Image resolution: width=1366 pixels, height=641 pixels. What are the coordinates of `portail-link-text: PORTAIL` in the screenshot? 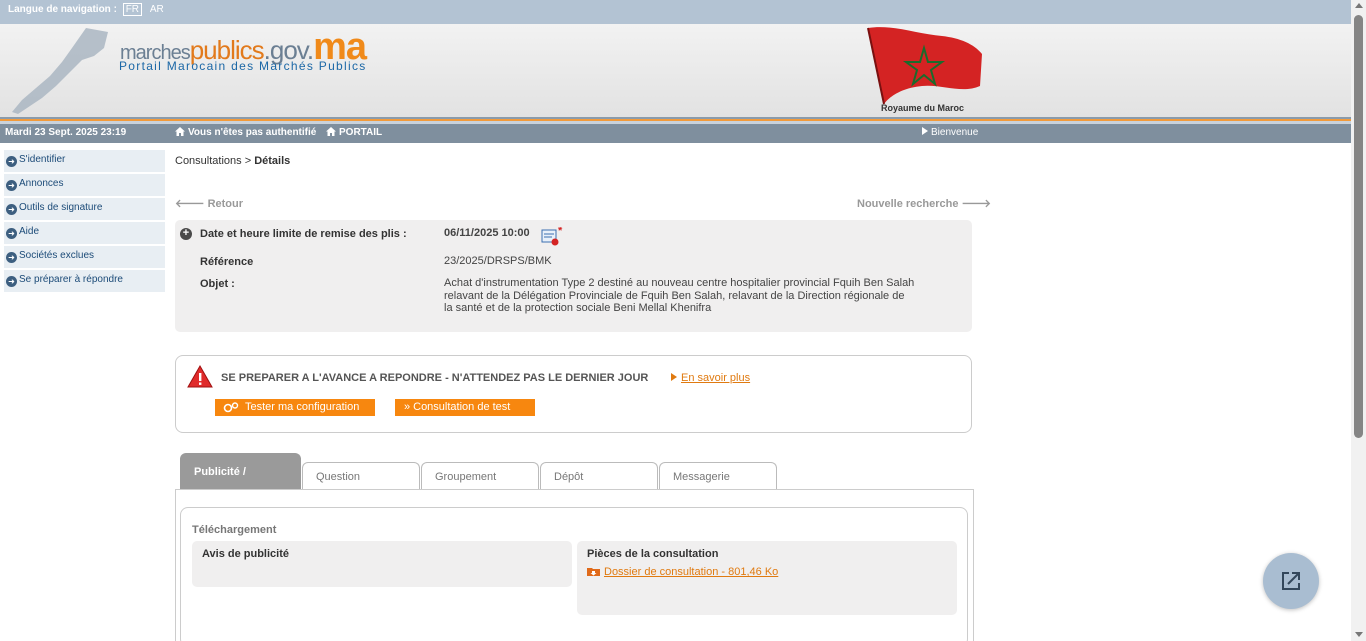 It's located at (361, 132).